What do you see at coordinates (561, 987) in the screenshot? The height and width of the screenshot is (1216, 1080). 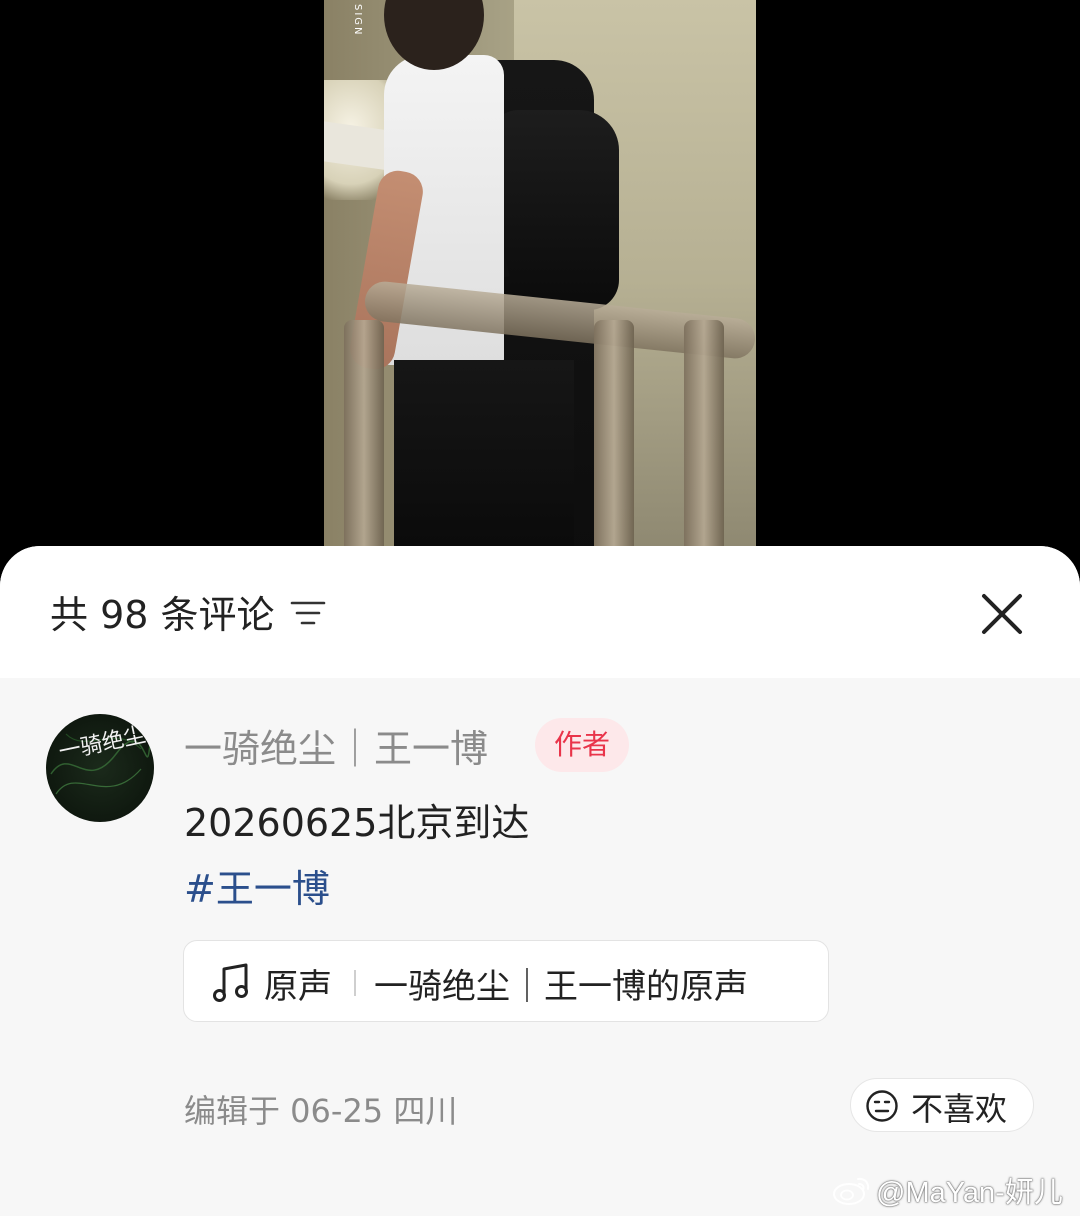 I see `music-title: 一骑绝尘｜王一博的原声` at bounding box center [561, 987].